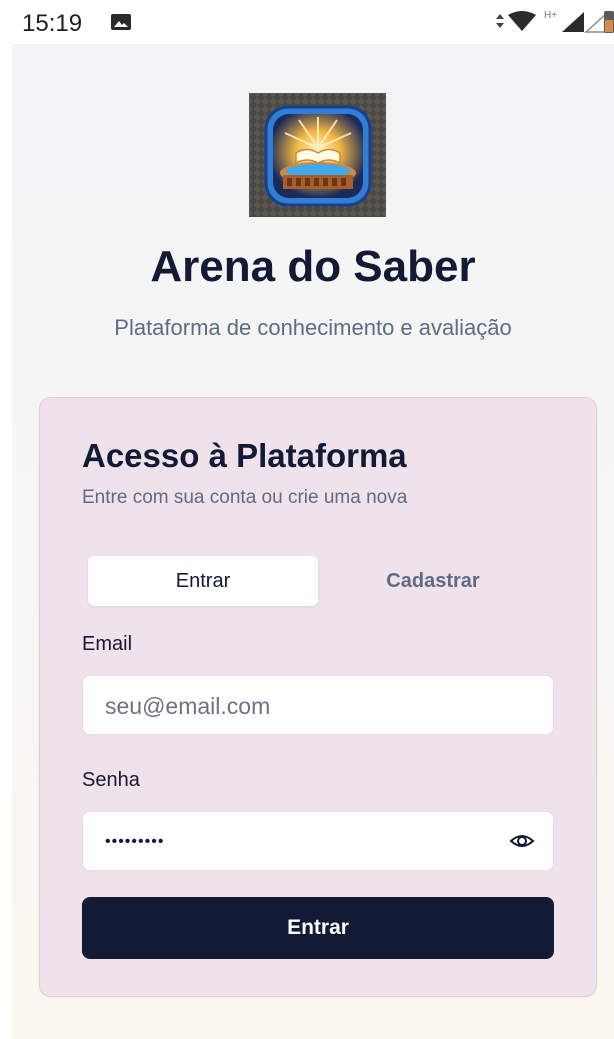 The height and width of the screenshot is (1039, 614). What do you see at coordinates (522, 841) in the screenshot?
I see `eye-icon` at bounding box center [522, 841].